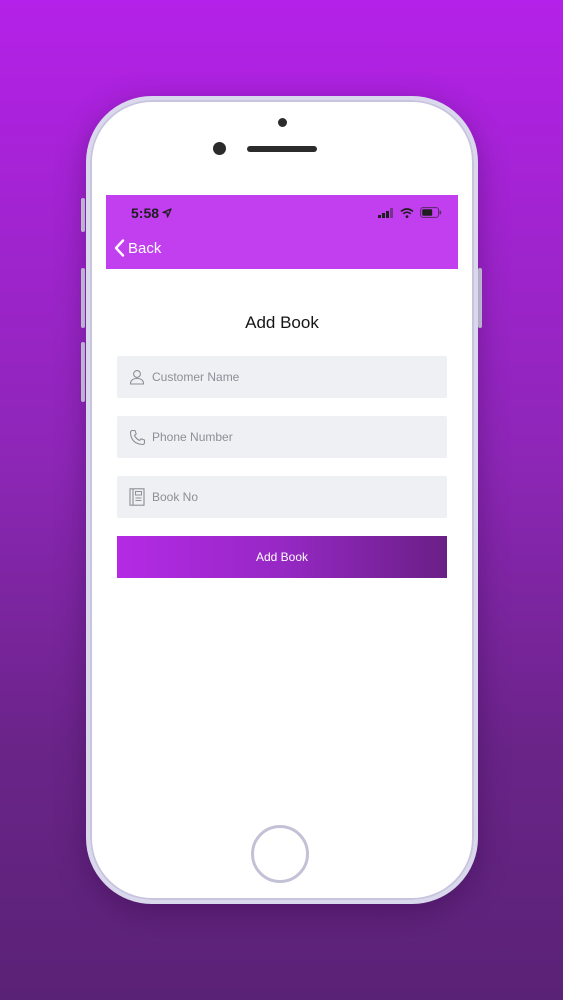  Describe the element at coordinates (83, 372) in the screenshot. I see `volume-down-button` at that location.